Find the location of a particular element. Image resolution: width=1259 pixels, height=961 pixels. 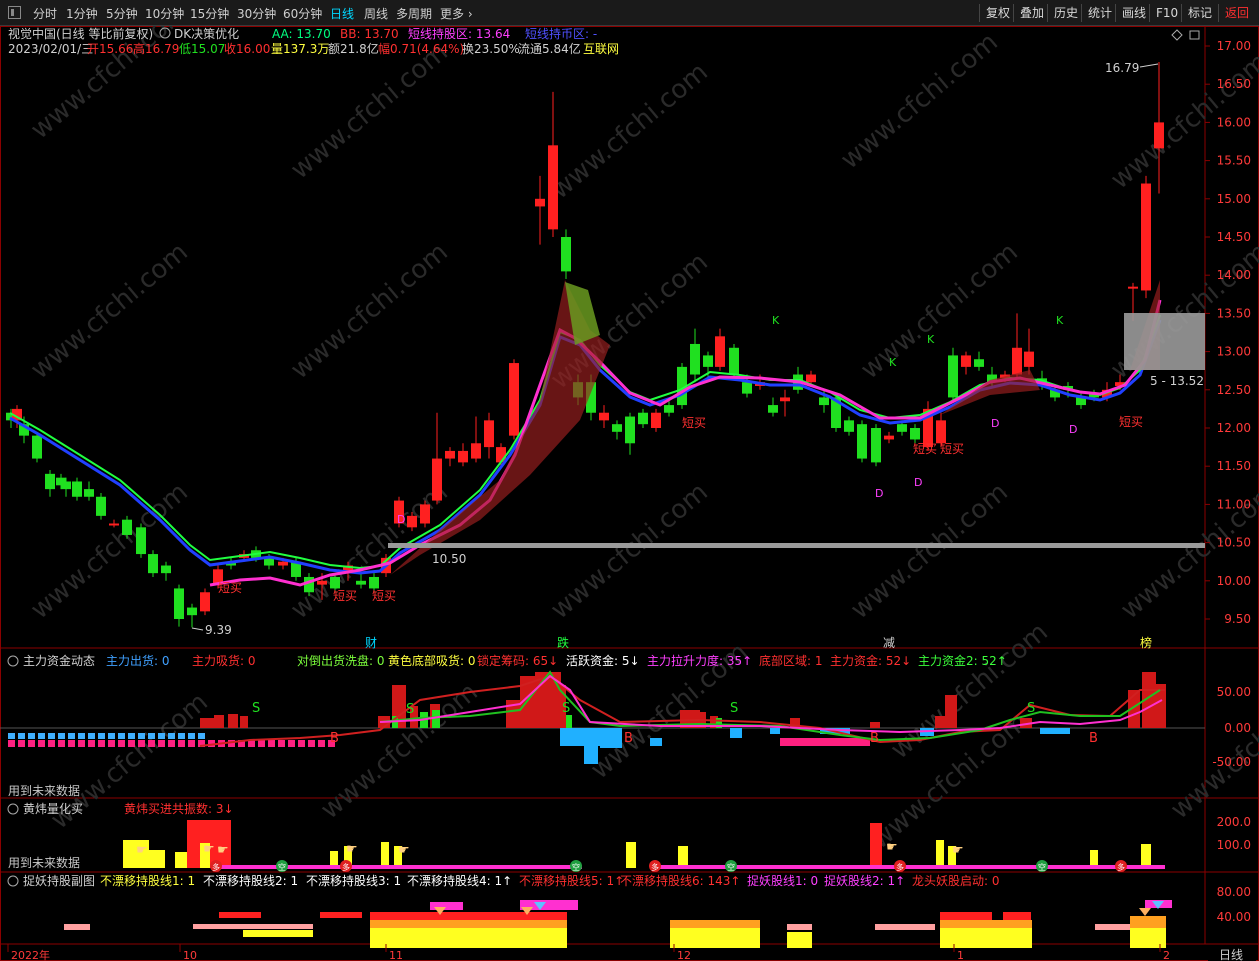

panel2-title: 黄炜量化买 is located at coordinates (53, 809).